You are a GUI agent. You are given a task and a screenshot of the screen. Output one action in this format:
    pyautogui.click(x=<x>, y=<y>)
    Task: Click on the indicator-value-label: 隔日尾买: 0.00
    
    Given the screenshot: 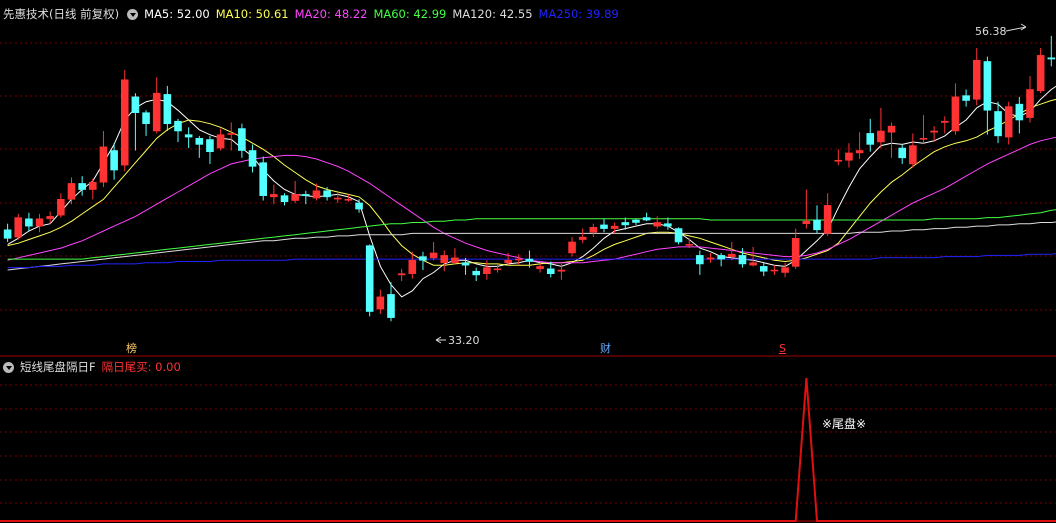 What is the action you would take?
    pyautogui.click(x=141, y=367)
    